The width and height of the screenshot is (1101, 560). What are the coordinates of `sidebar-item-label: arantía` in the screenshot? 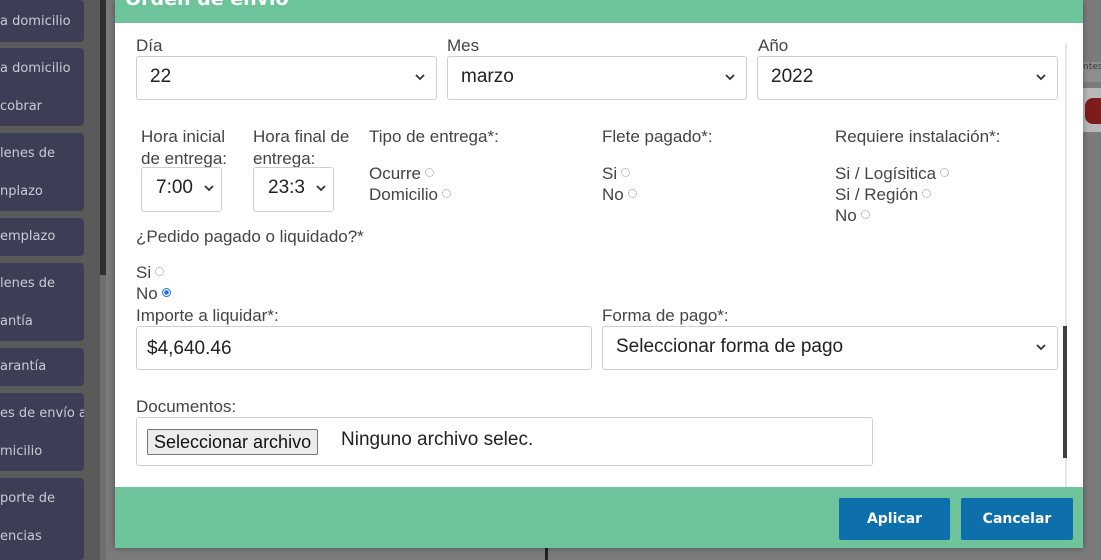 It's located at (23, 366).